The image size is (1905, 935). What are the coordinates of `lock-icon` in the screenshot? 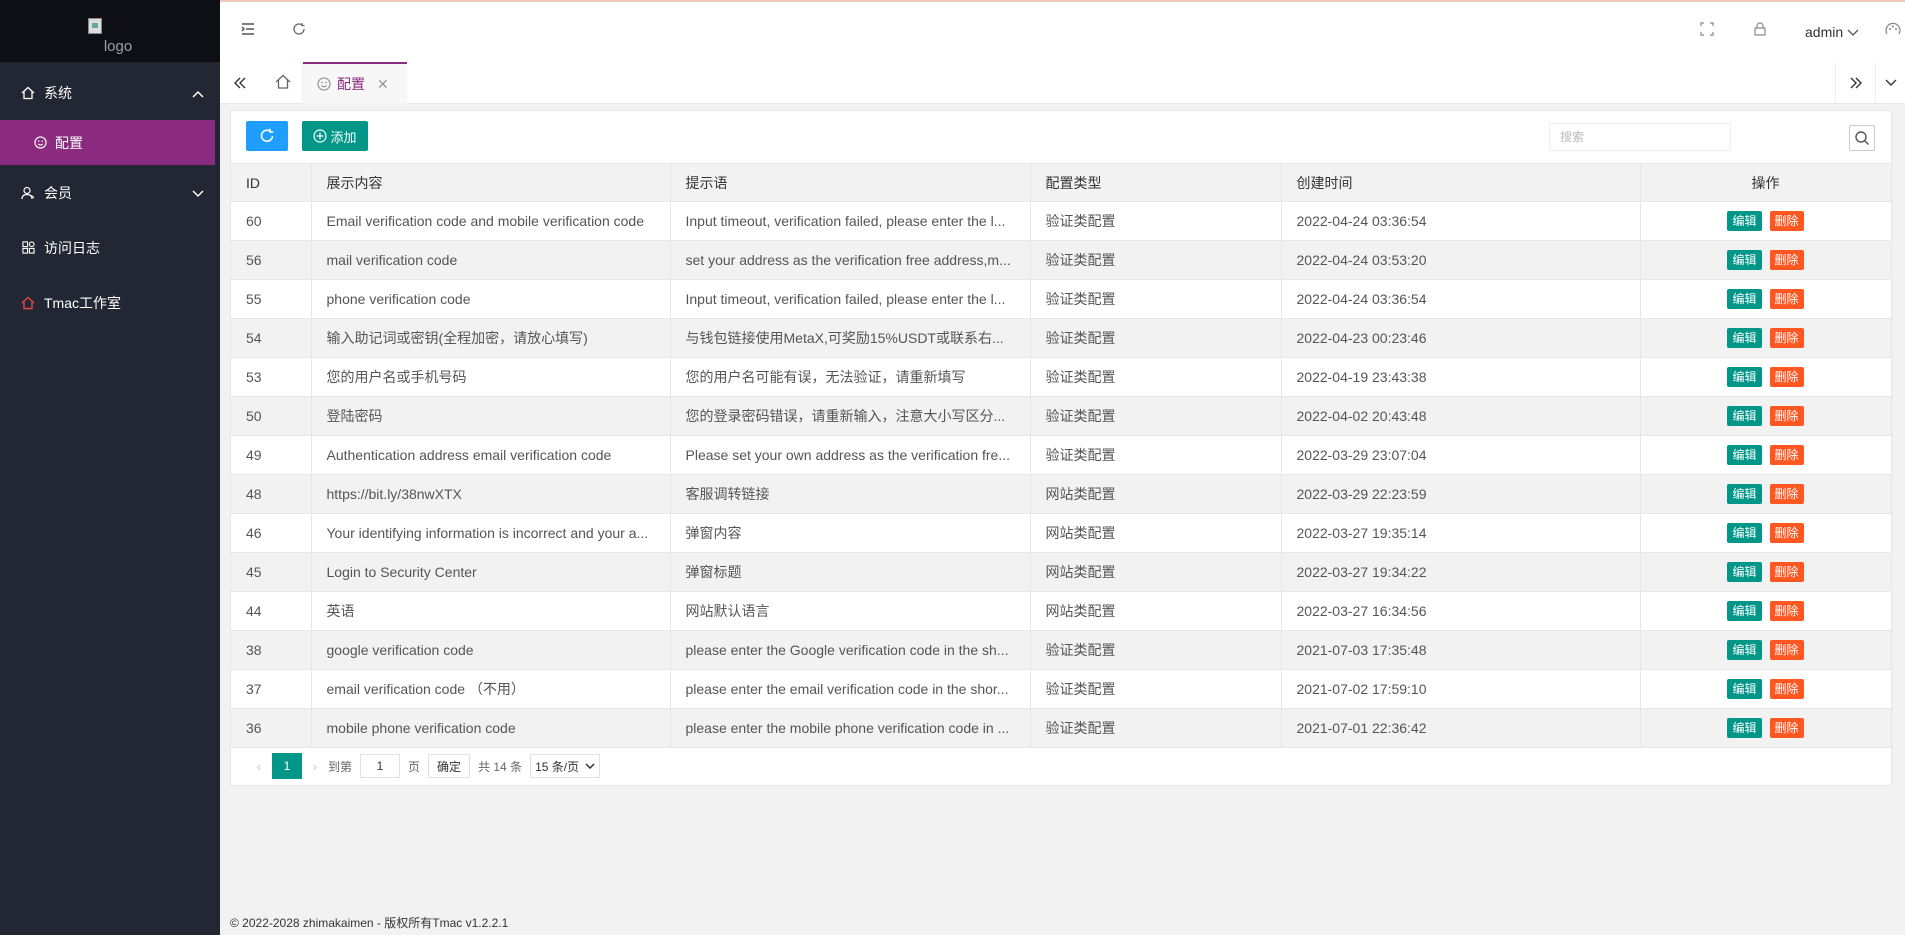 It's located at (1760, 29).